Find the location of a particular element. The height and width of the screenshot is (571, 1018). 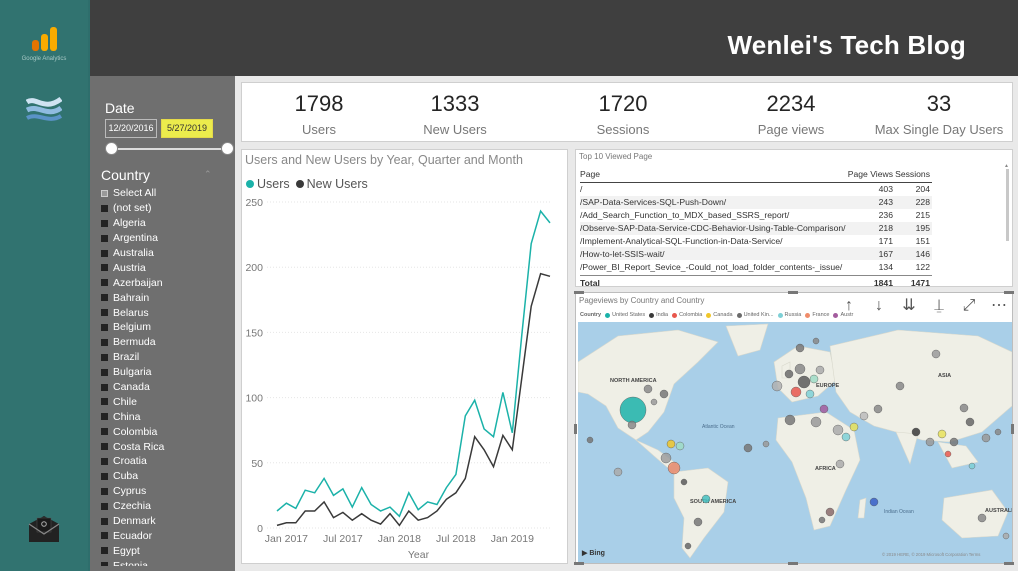

country-item: Austria is located at coordinates (166, 267).